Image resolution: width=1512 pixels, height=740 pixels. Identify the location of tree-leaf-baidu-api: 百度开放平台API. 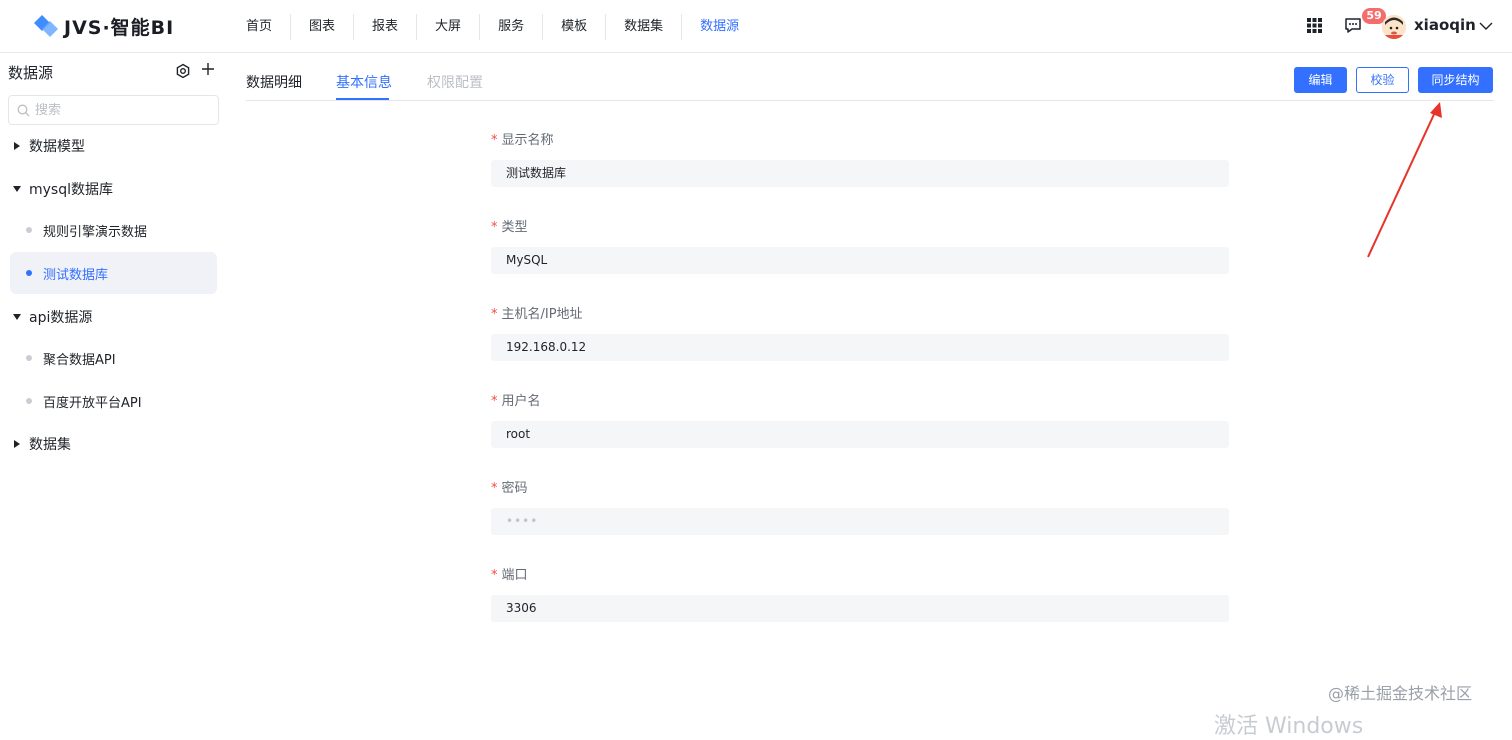
(113, 401).